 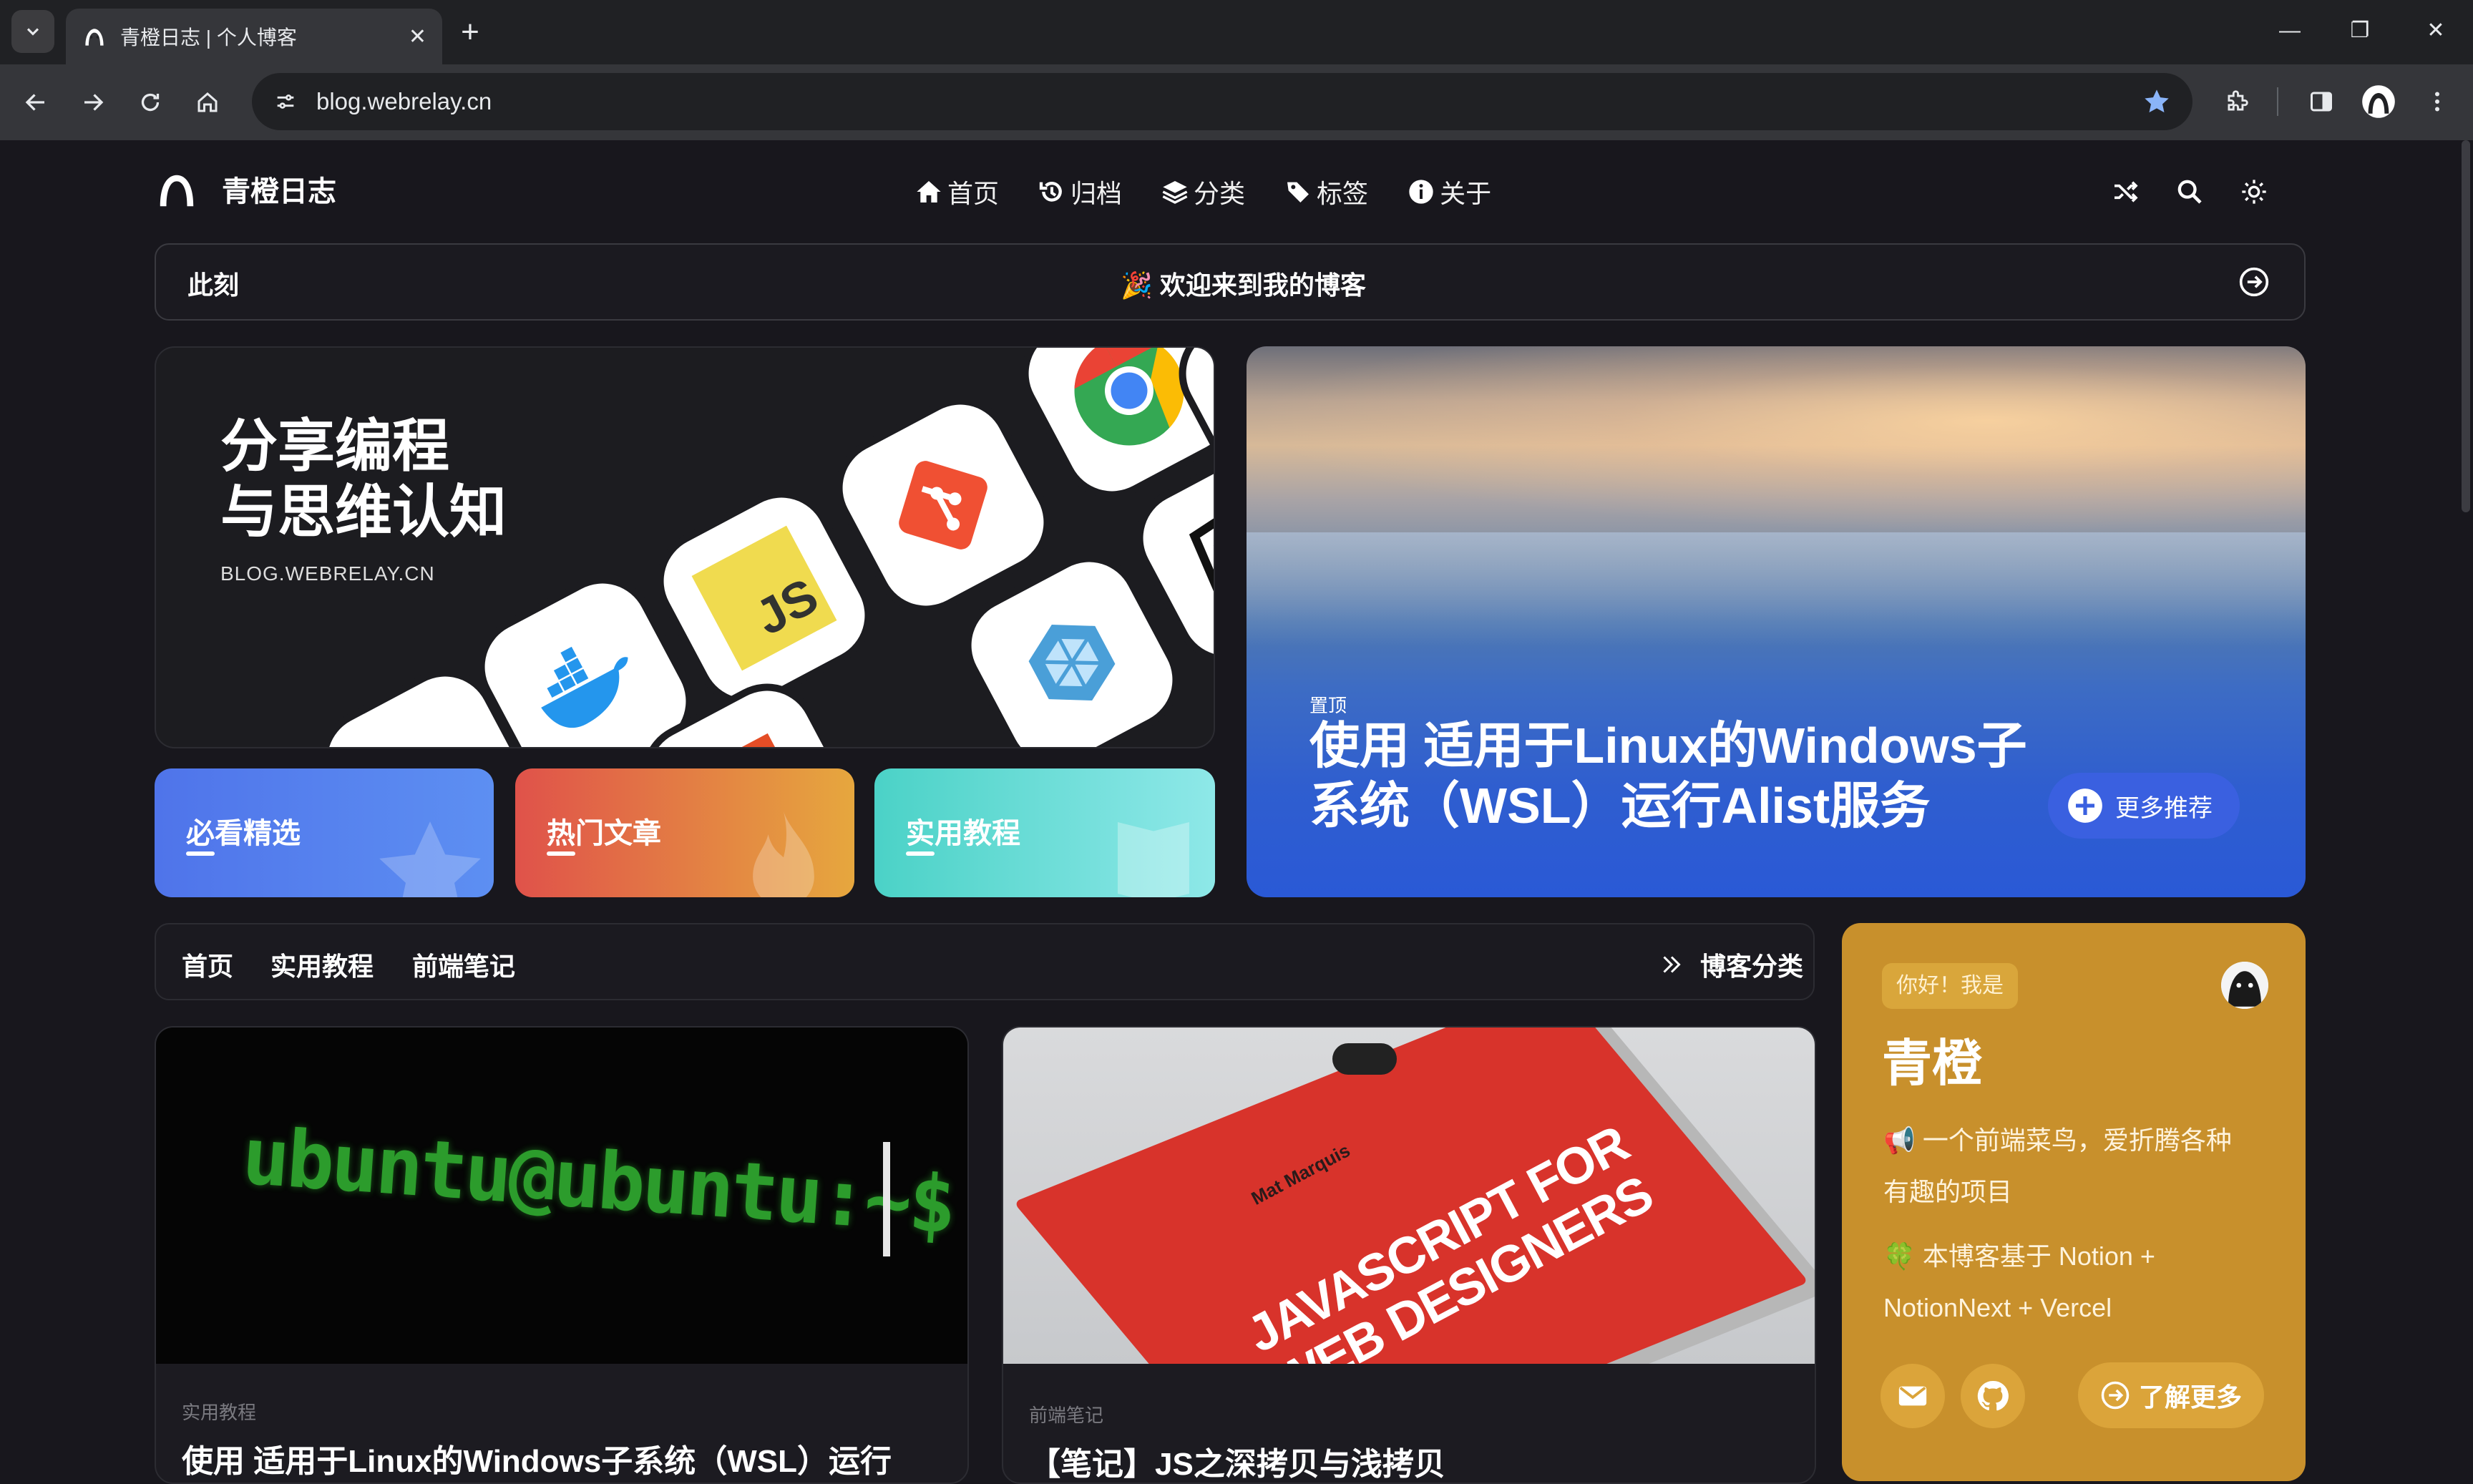 I want to click on featured-post-title: 使用 适用于Linux的Windows子系统（WSL）运行Alist服务, so click(x=1688, y=776).